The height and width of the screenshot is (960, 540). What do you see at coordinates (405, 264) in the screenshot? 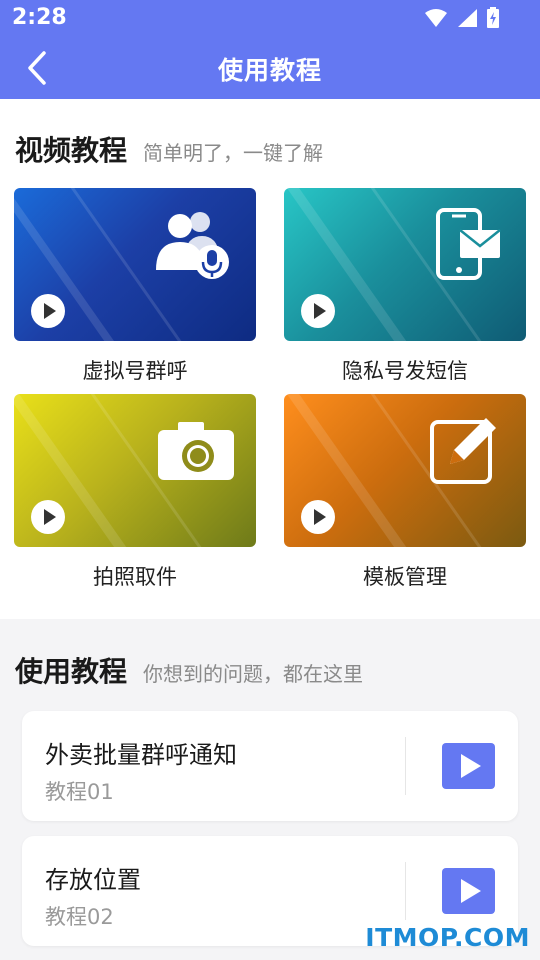
I see `video-card-private-sms` at bounding box center [405, 264].